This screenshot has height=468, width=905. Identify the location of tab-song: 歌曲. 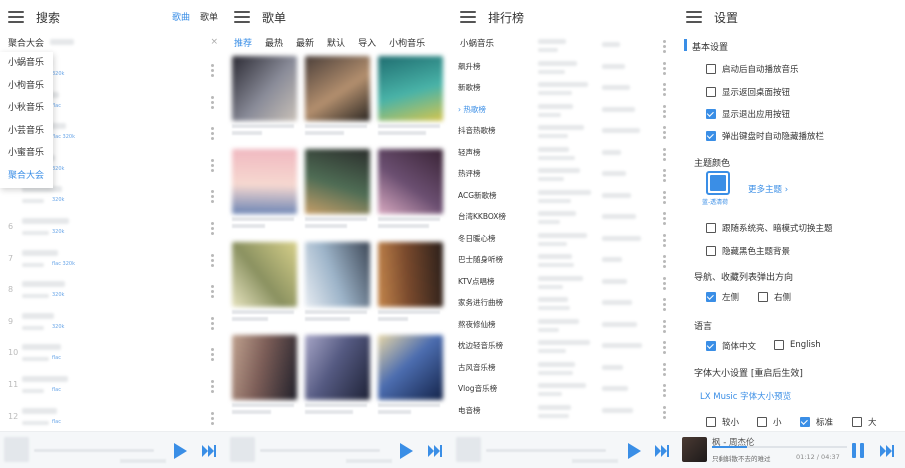
(181, 16).